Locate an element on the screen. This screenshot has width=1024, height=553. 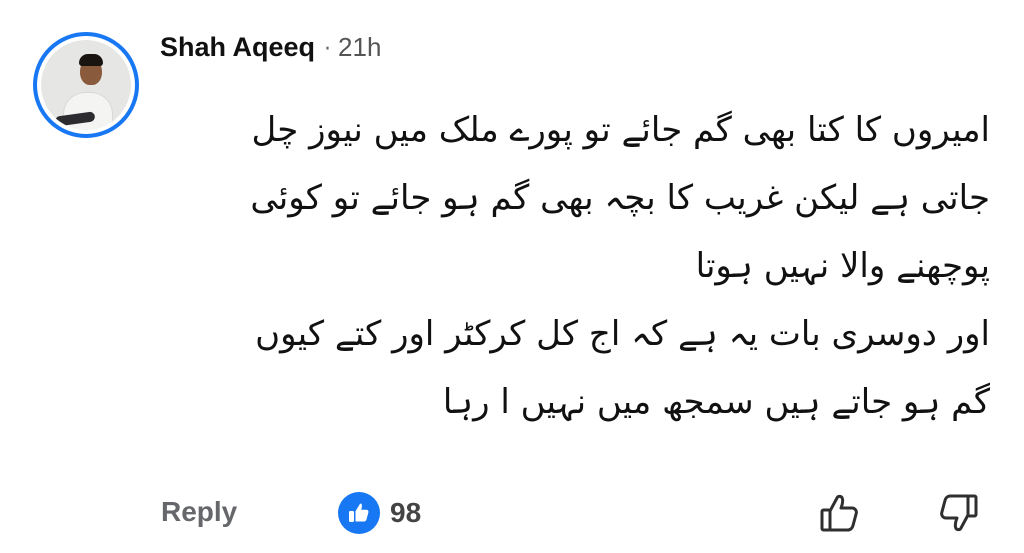
thumbs-up-outline-icon is located at coordinates (841, 513).